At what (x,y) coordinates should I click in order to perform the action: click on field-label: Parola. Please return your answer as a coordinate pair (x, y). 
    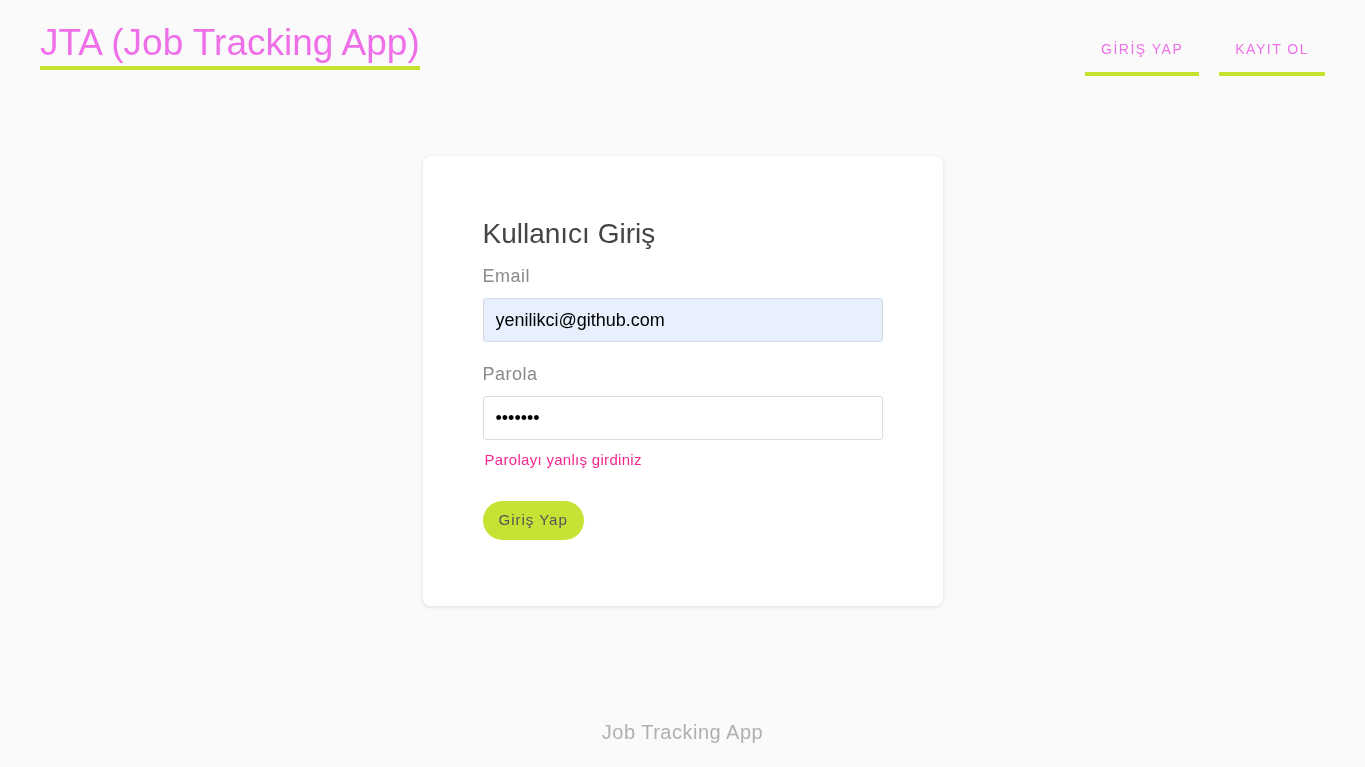
    Looking at the image, I should click on (510, 374).